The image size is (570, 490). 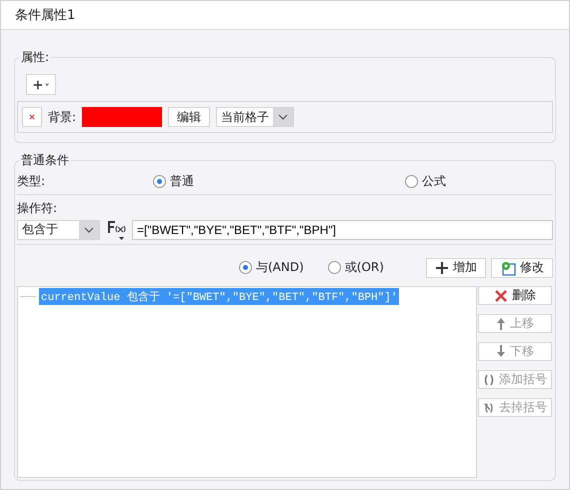 What do you see at coordinates (456, 268) in the screenshot?
I see `add-button: 增加` at bounding box center [456, 268].